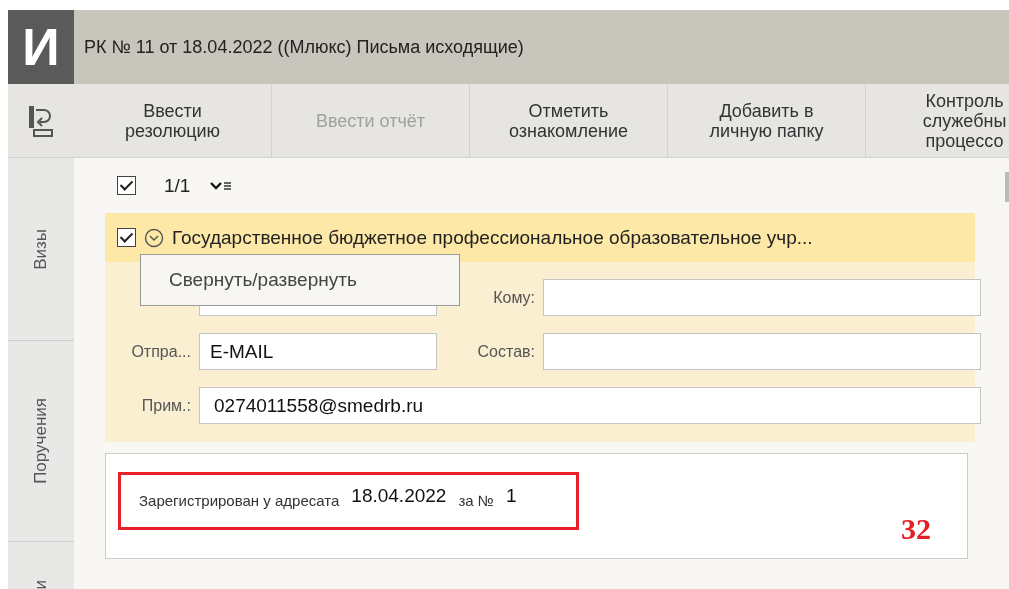  Describe the element at coordinates (937, 120) in the screenshot. I see `toolbar-button: Контроль служебны процессо` at that location.